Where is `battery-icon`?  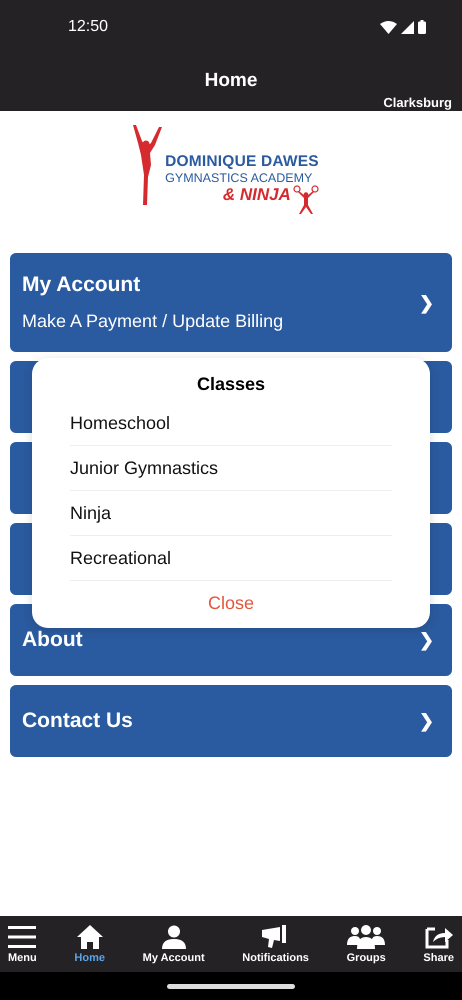 battery-icon is located at coordinates (422, 27).